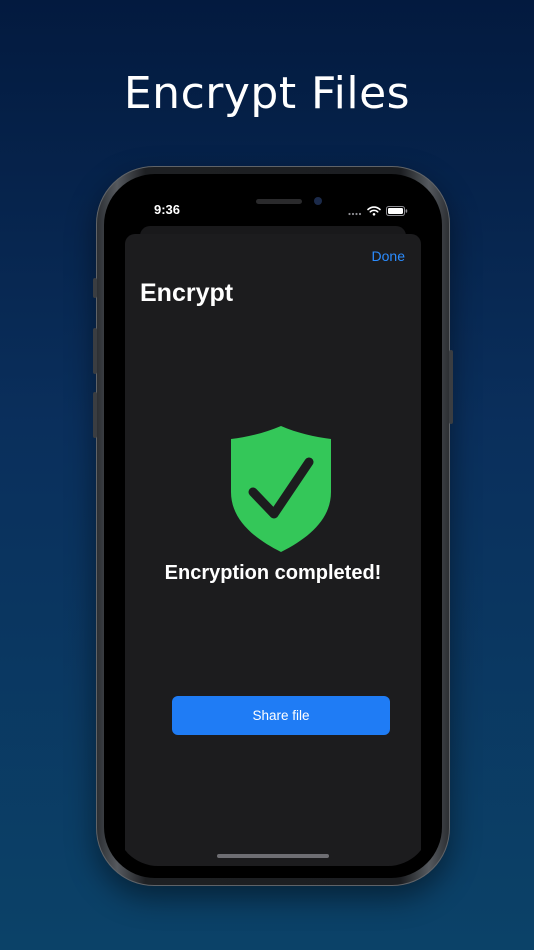 The image size is (534, 950). I want to click on status-bar: 9:36, so click(273, 208).